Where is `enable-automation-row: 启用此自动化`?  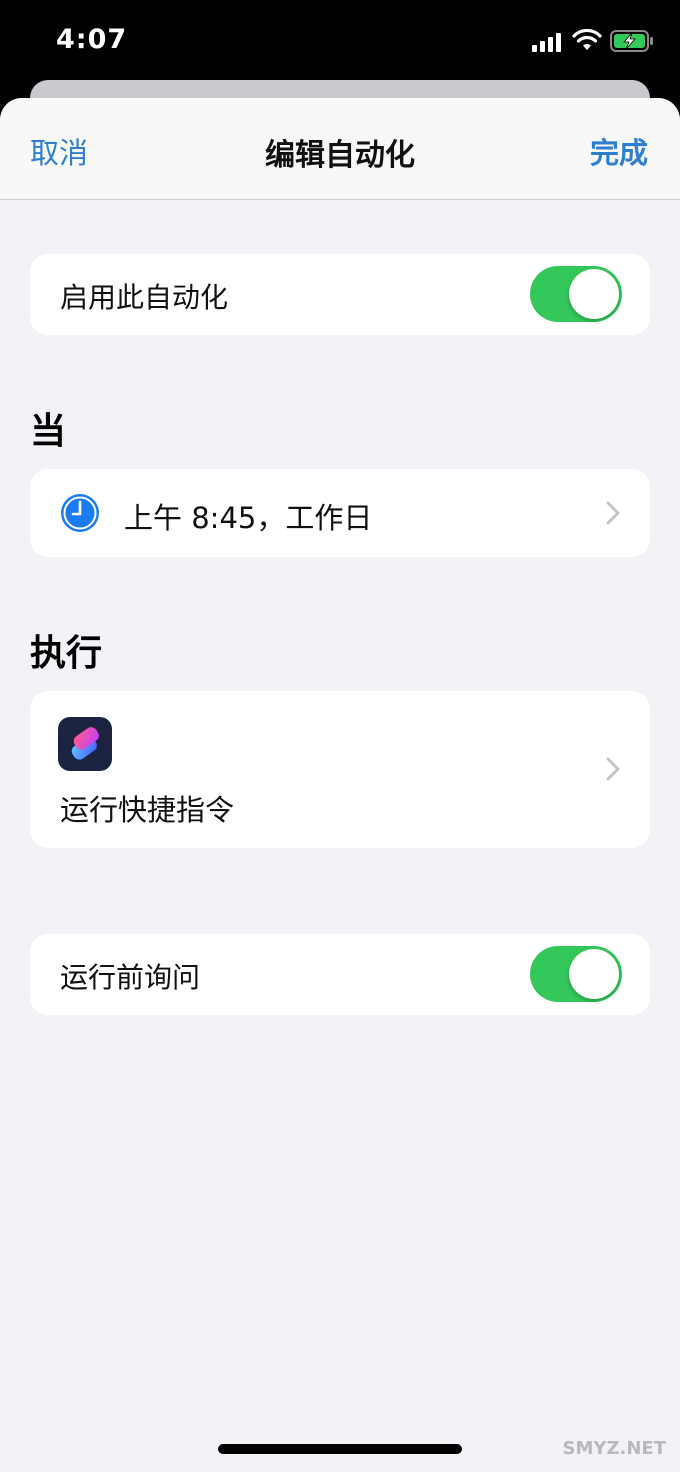
enable-automation-row: 启用此自动化 is located at coordinates (340, 294).